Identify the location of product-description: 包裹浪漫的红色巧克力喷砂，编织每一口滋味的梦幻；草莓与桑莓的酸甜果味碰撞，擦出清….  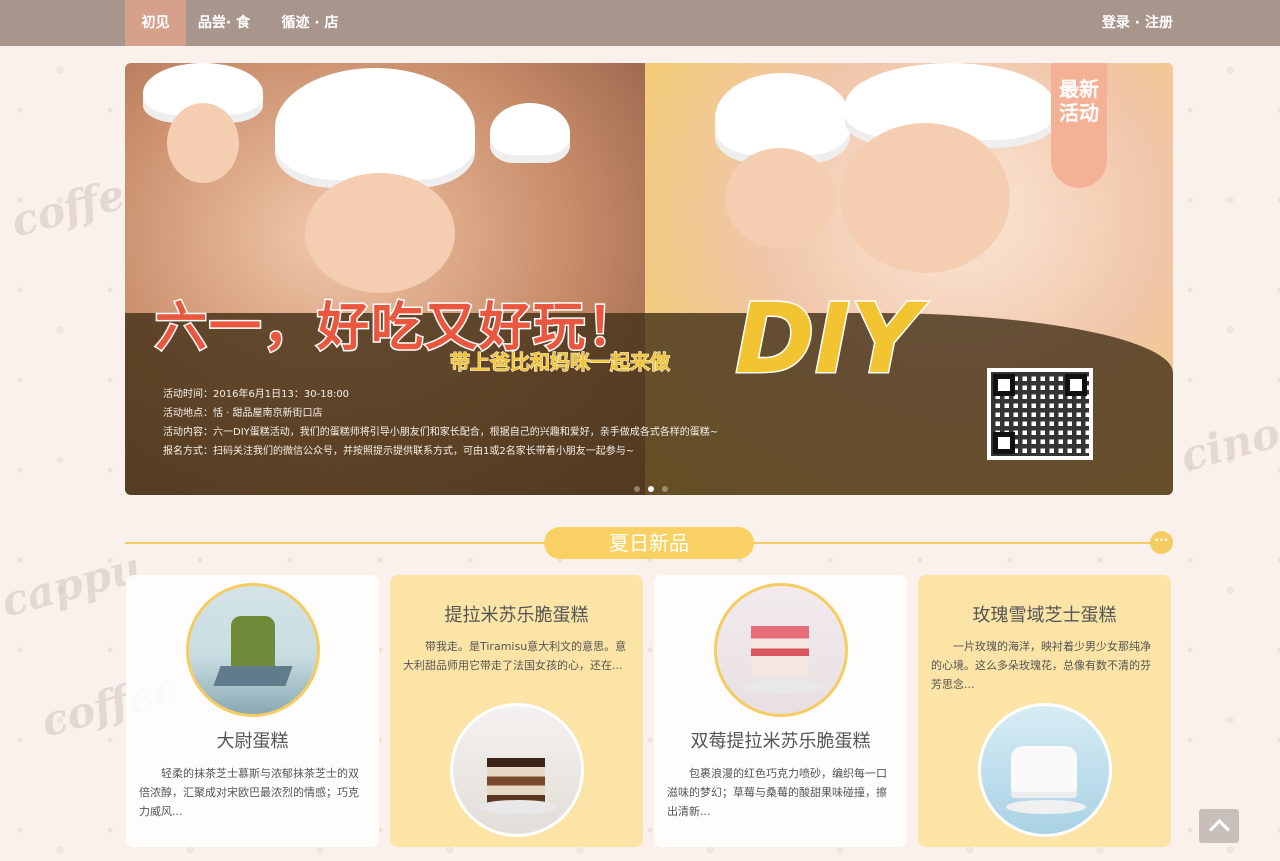
(777, 792).